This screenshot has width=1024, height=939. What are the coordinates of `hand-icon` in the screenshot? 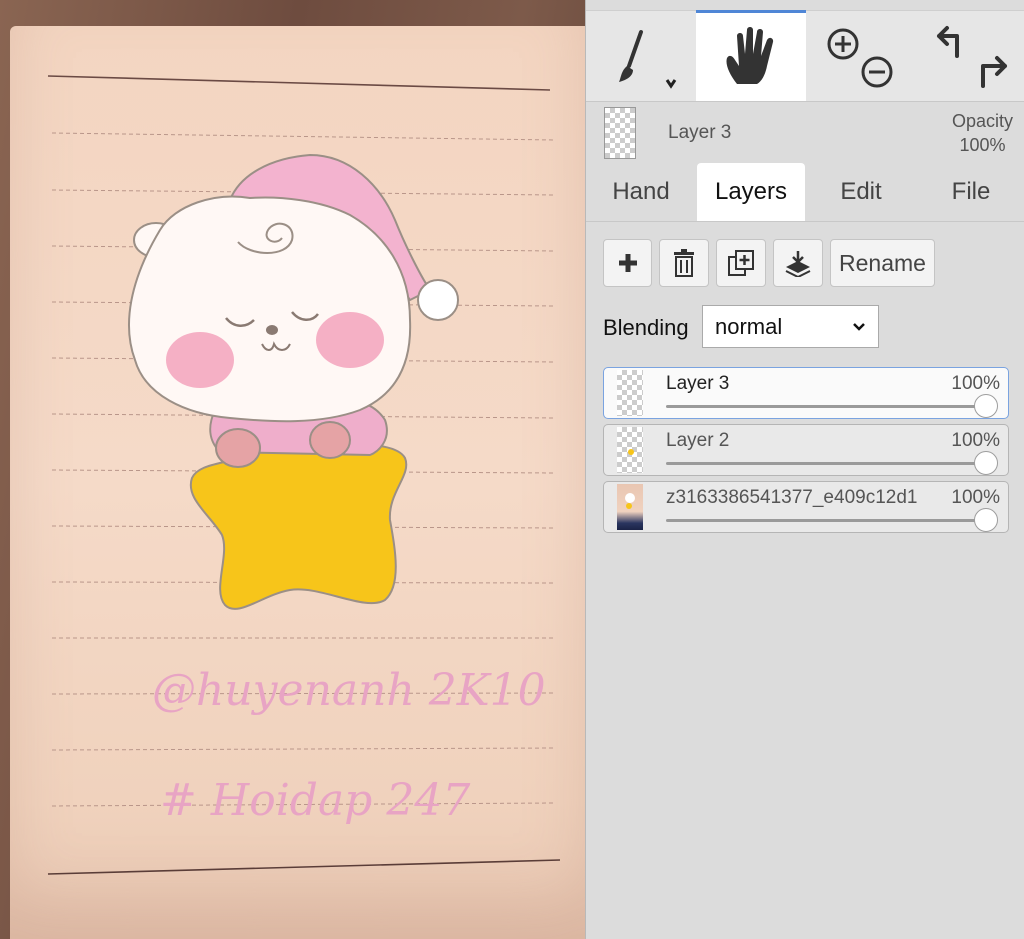 It's located at (750, 55).